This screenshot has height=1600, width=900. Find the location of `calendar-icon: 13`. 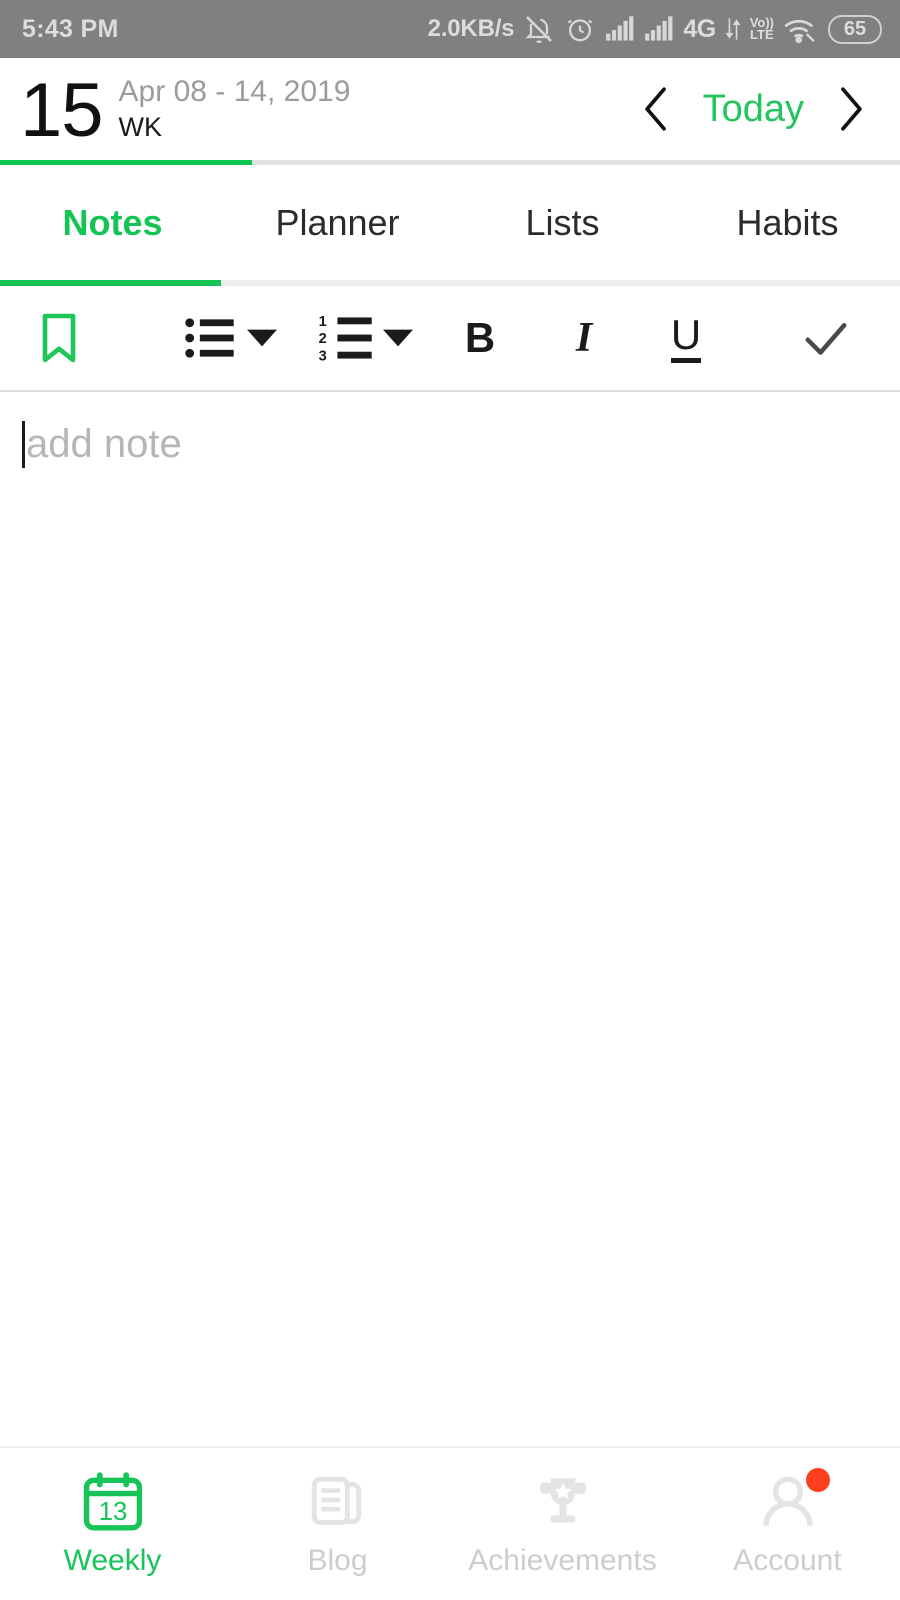

calendar-icon: 13 is located at coordinates (113, 1502).